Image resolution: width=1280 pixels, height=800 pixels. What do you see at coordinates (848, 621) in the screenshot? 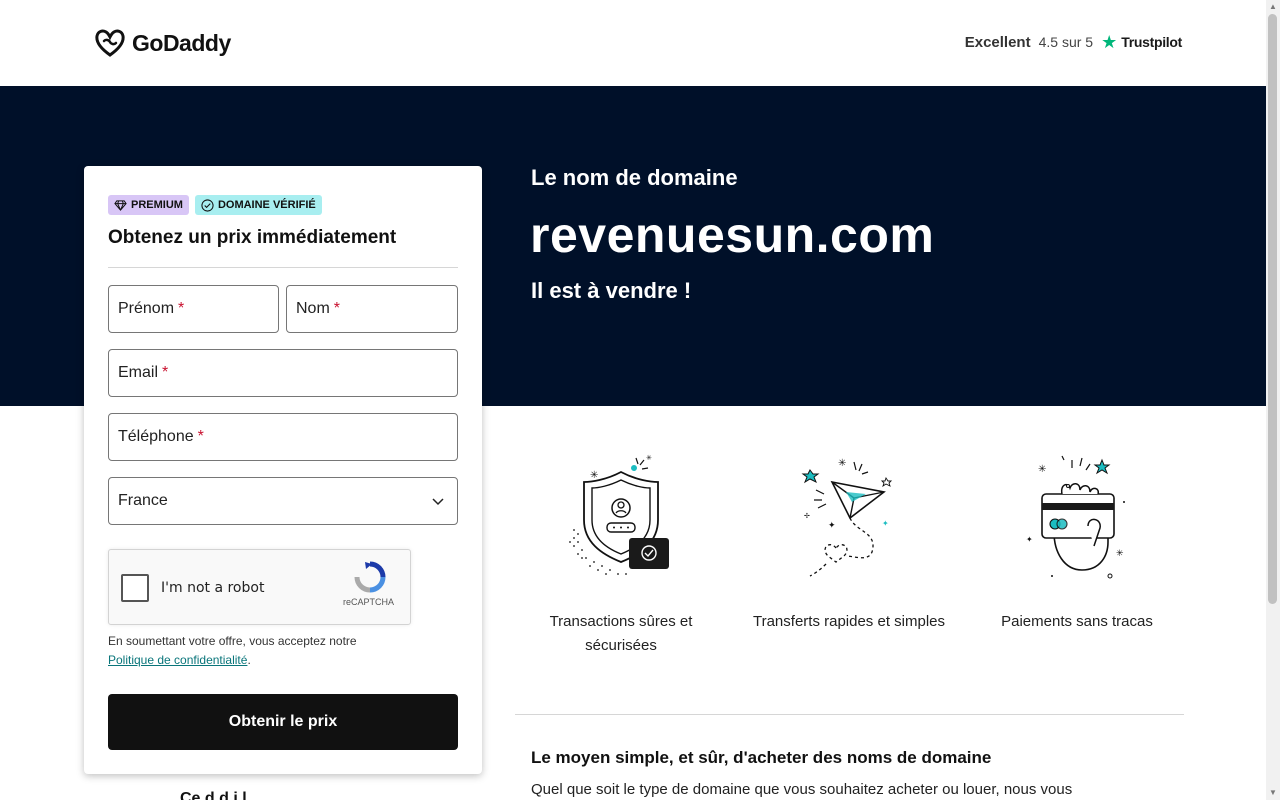
I see `feature-transfer-label: Transferts rapides et simples` at bounding box center [848, 621].